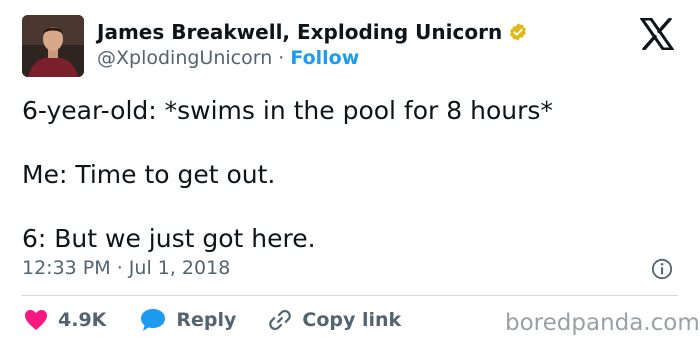 The height and width of the screenshot is (348, 700). Describe the element at coordinates (657, 34) in the screenshot. I see `x-logo-icon` at that location.